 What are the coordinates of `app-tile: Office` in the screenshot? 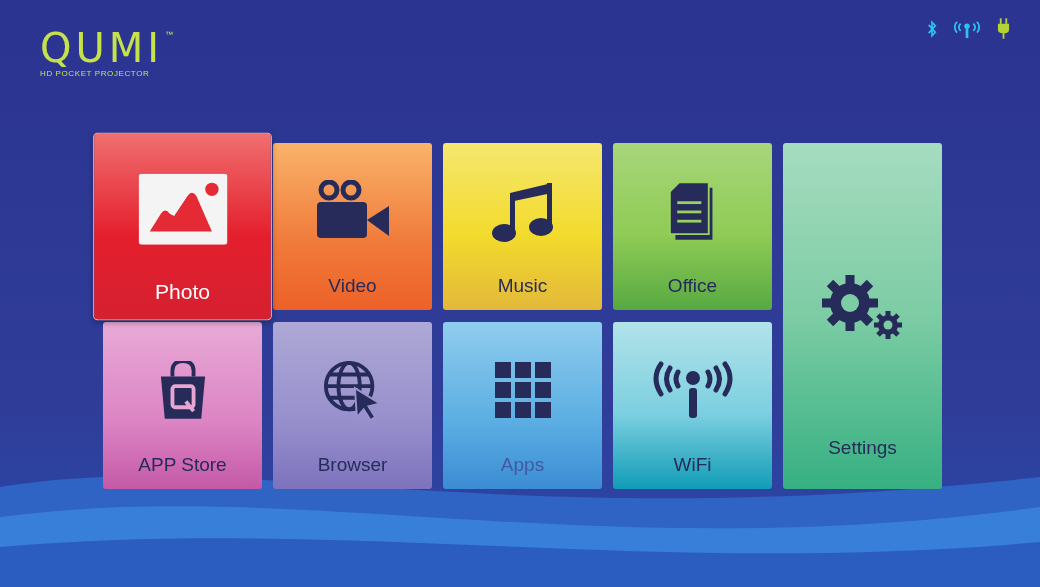 It's located at (692, 226).